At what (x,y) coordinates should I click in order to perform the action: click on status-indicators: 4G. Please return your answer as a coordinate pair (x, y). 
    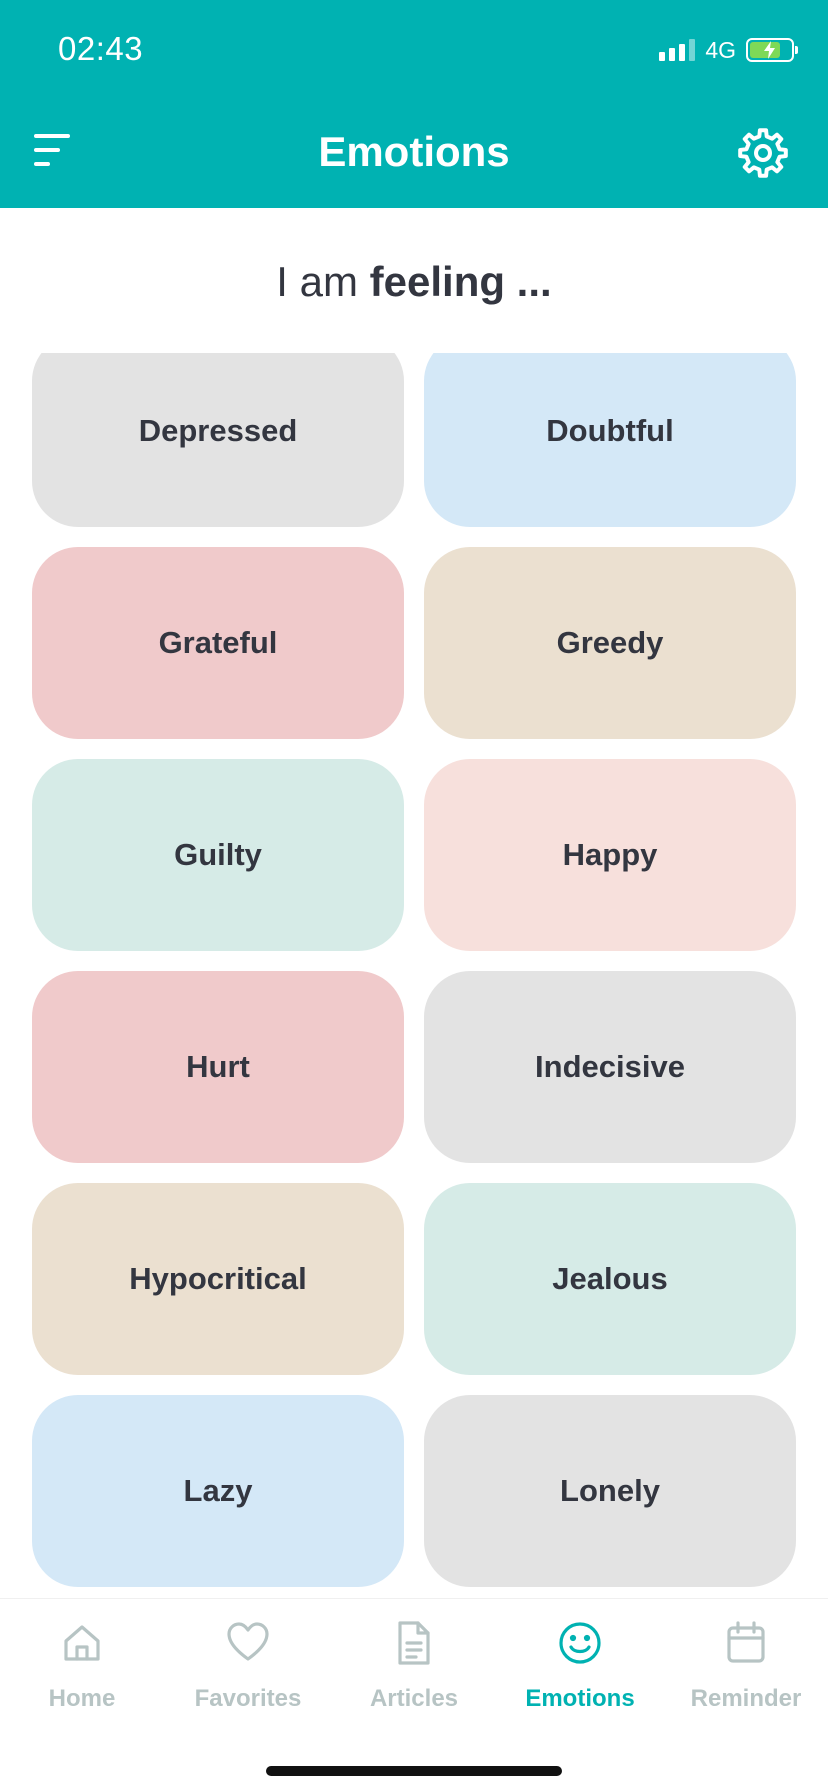
    Looking at the image, I should click on (728, 50).